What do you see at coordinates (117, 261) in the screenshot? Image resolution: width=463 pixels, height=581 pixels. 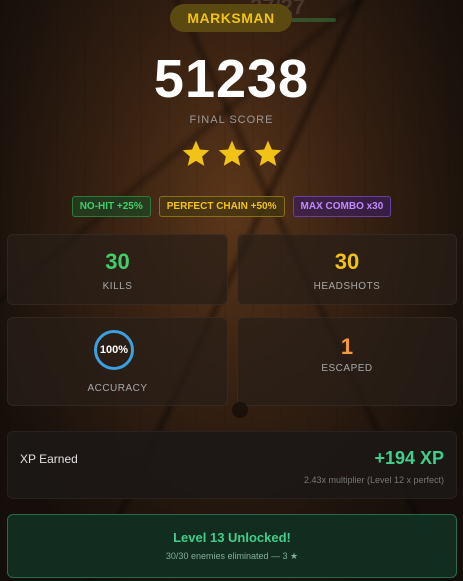 I see `kills-value: 30` at bounding box center [117, 261].